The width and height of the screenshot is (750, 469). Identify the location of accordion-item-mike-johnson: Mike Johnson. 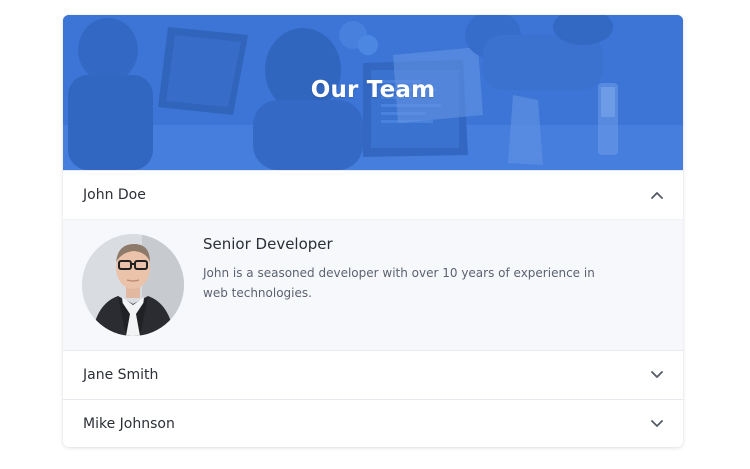
(373, 423).